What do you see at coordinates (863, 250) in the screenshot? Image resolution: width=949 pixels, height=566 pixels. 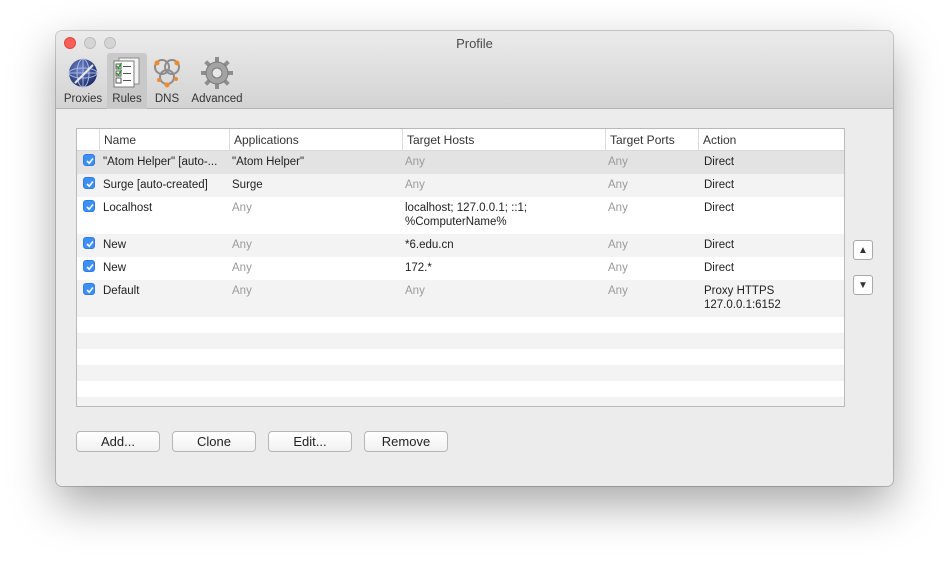 I see `move-up-button: ▲` at bounding box center [863, 250].